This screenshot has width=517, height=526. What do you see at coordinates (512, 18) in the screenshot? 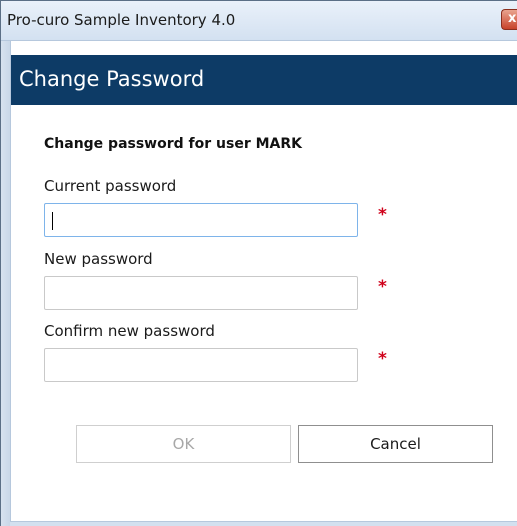
I see `close-icon: x` at bounding box center [512, 18].